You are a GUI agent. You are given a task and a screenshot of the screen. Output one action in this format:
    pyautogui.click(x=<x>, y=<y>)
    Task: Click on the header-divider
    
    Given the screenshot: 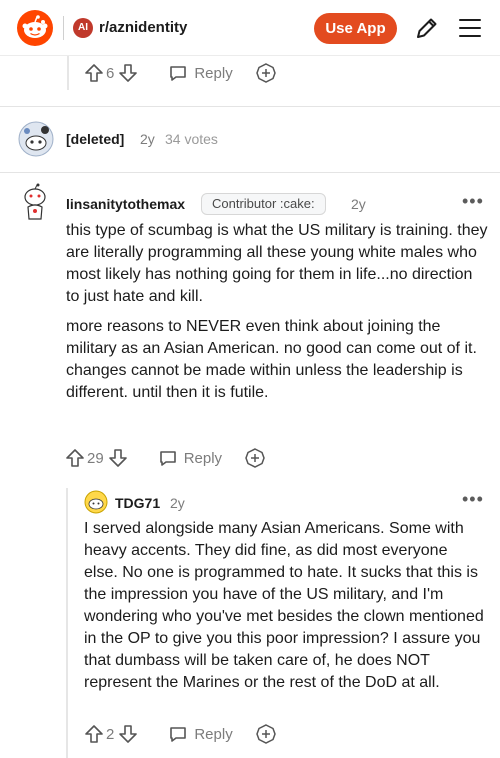 What is the action you would take?
    pyautogui.click(x=63, y=28)
    